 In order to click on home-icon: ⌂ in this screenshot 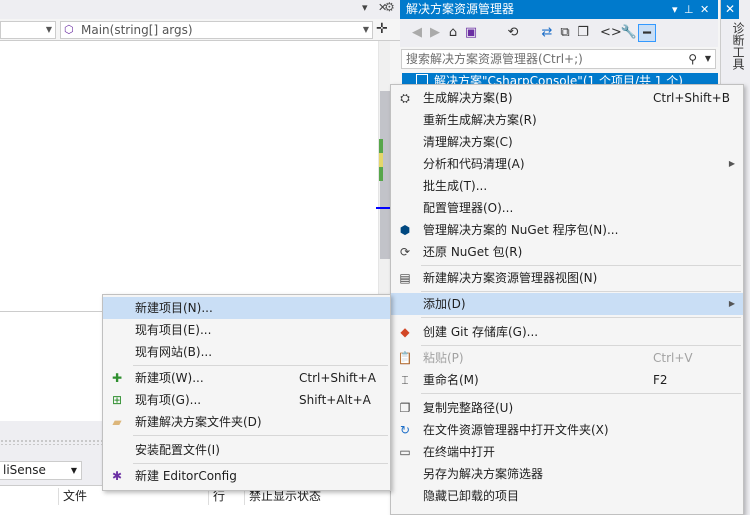, I will do `click(453, 33)`.